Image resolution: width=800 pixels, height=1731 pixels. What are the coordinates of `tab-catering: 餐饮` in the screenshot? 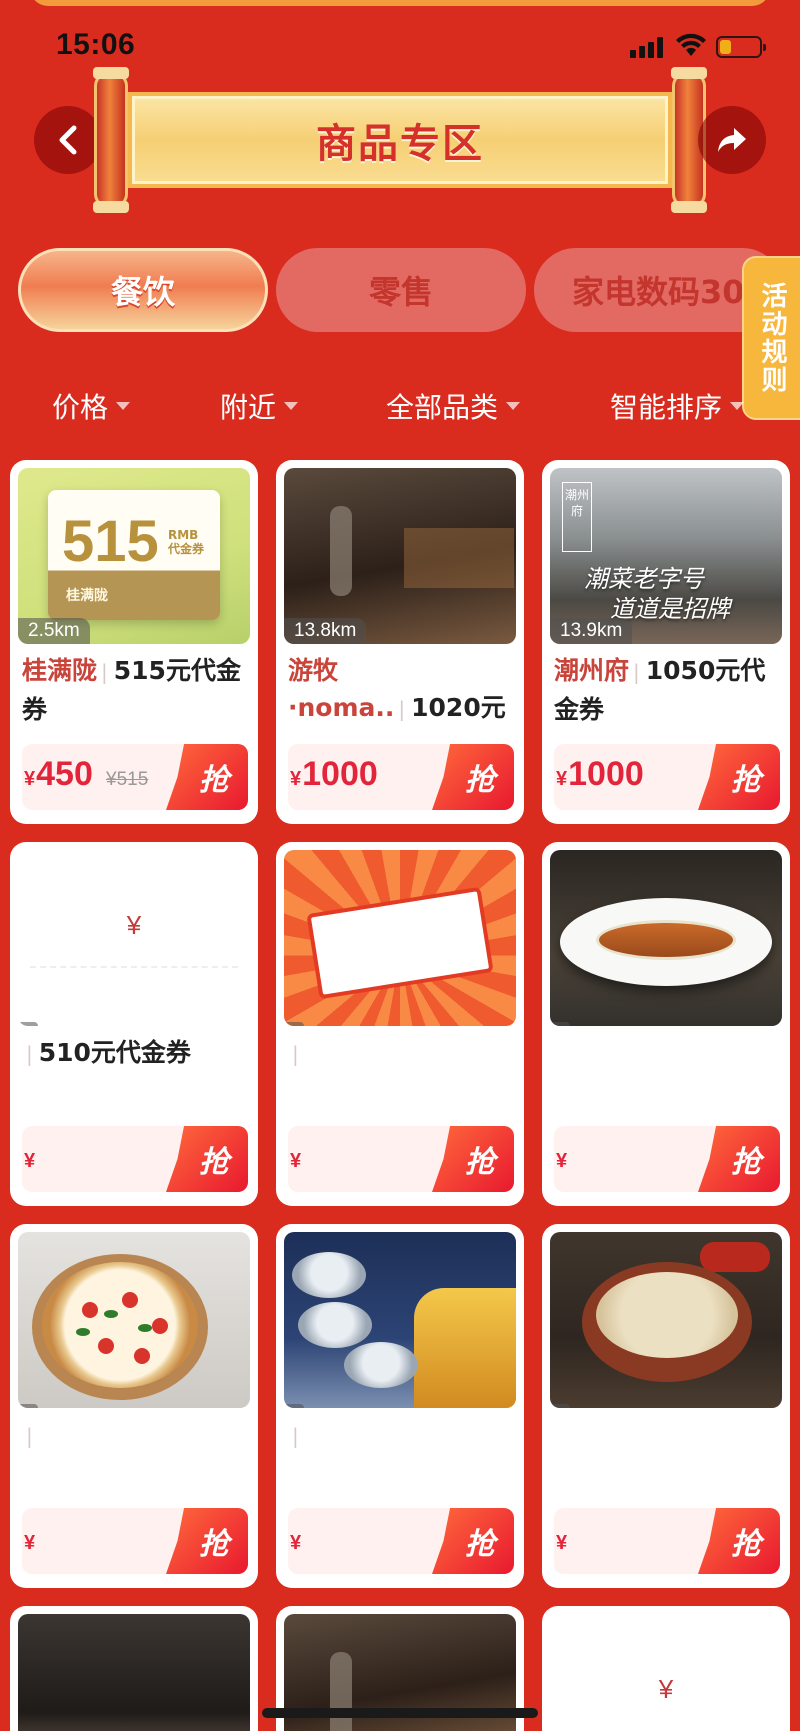 It's located at (143, 290).